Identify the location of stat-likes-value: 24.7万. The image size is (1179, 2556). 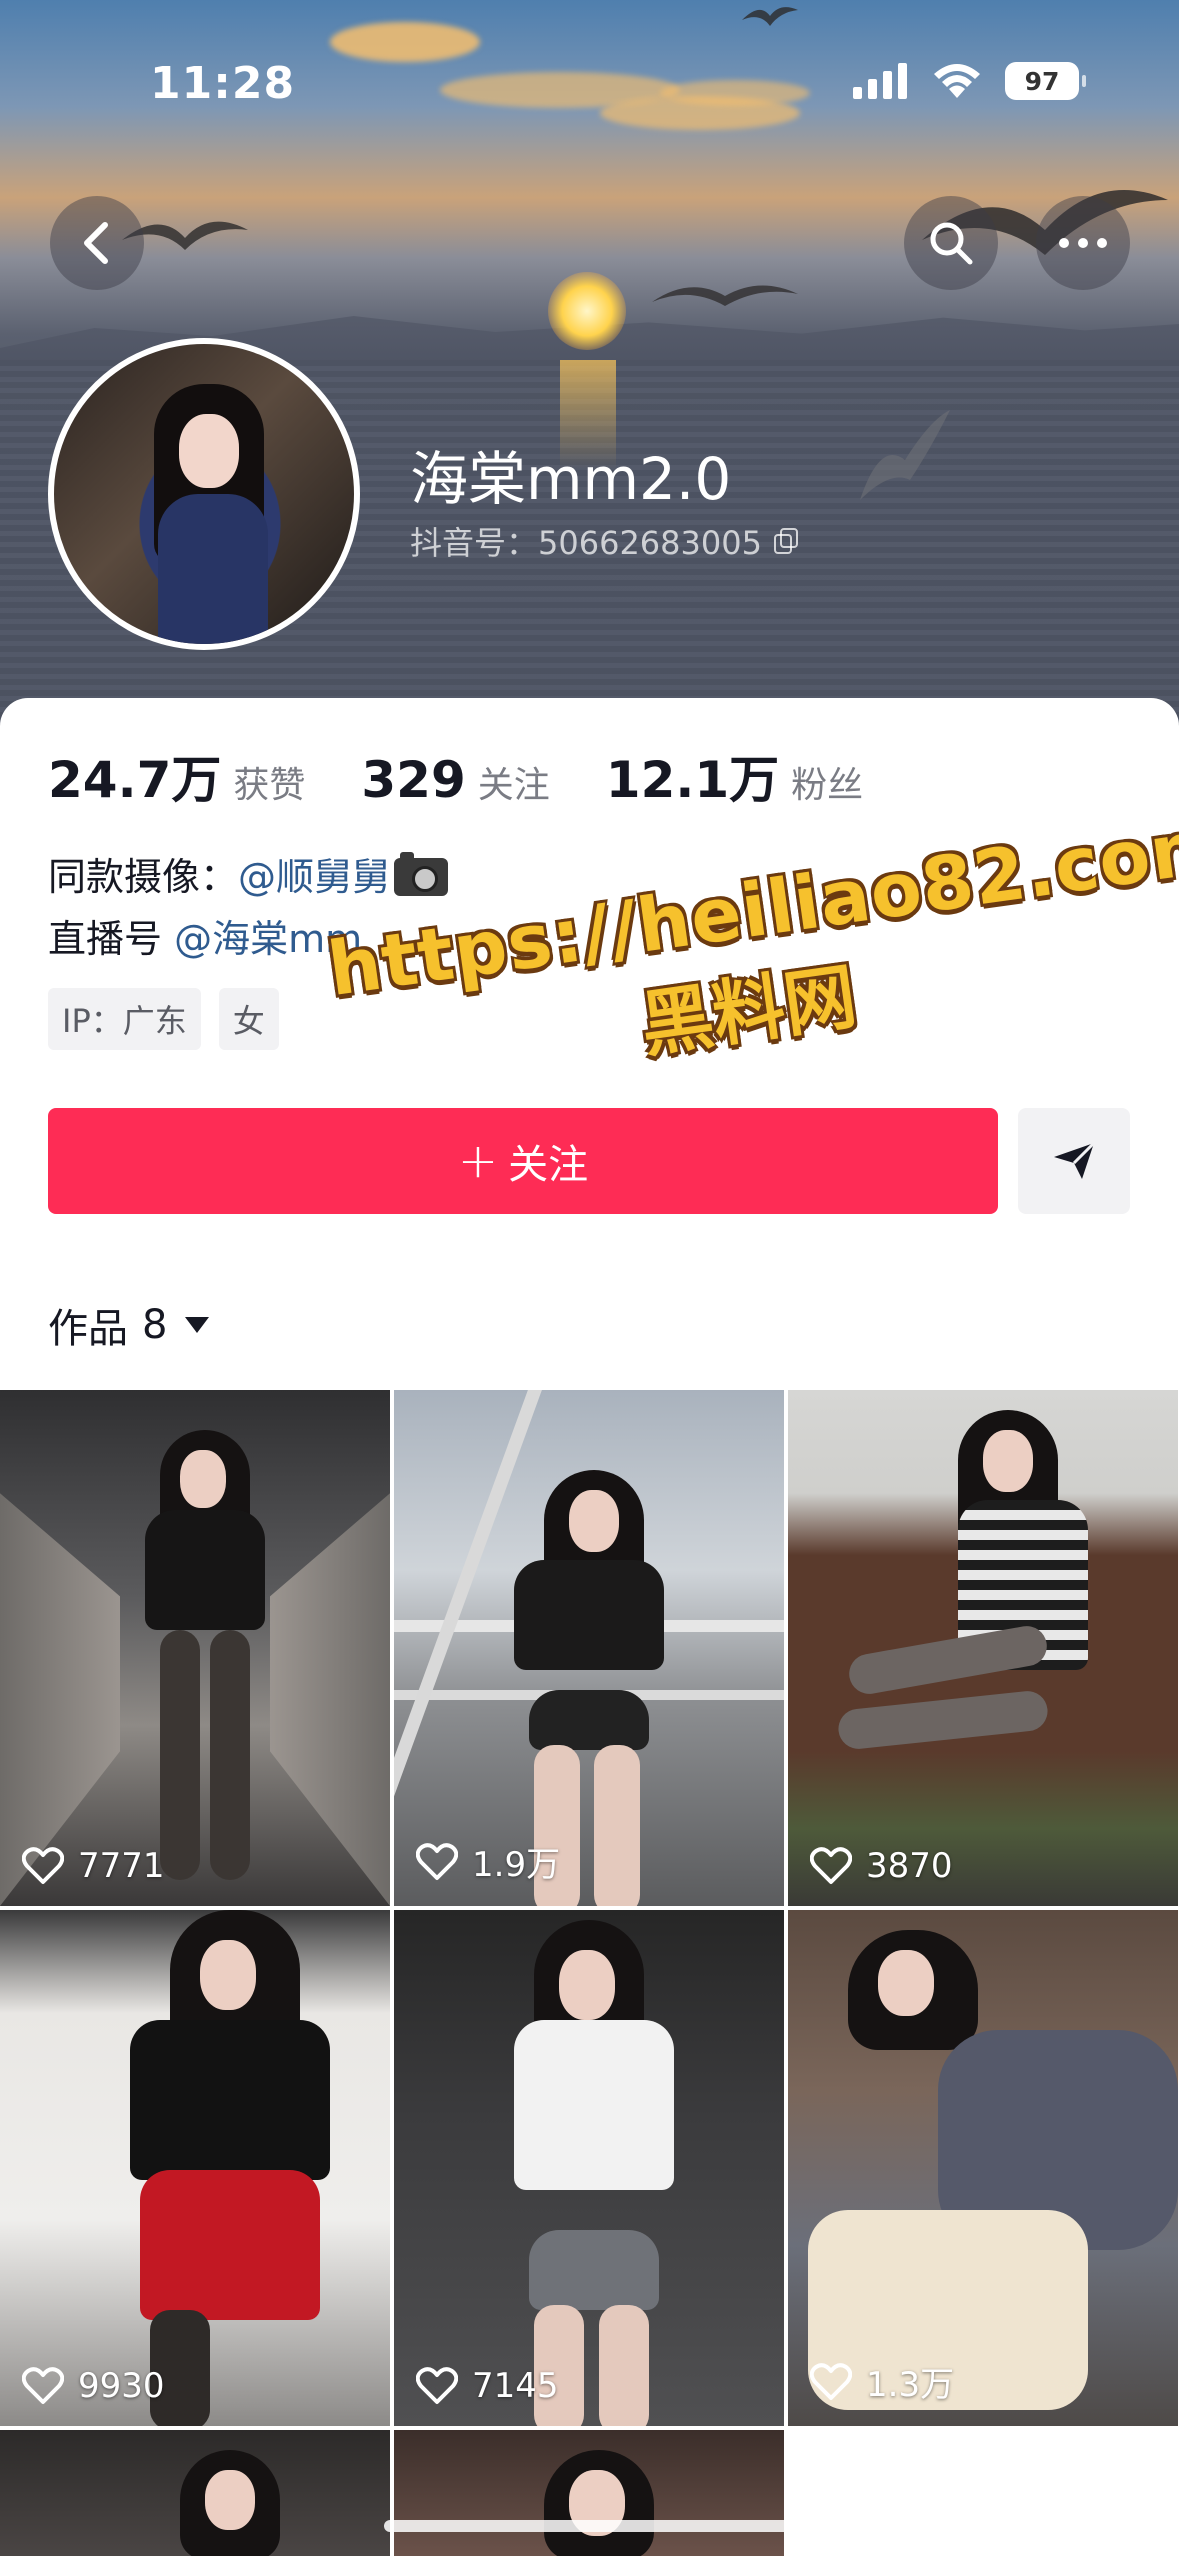
(135, 780).